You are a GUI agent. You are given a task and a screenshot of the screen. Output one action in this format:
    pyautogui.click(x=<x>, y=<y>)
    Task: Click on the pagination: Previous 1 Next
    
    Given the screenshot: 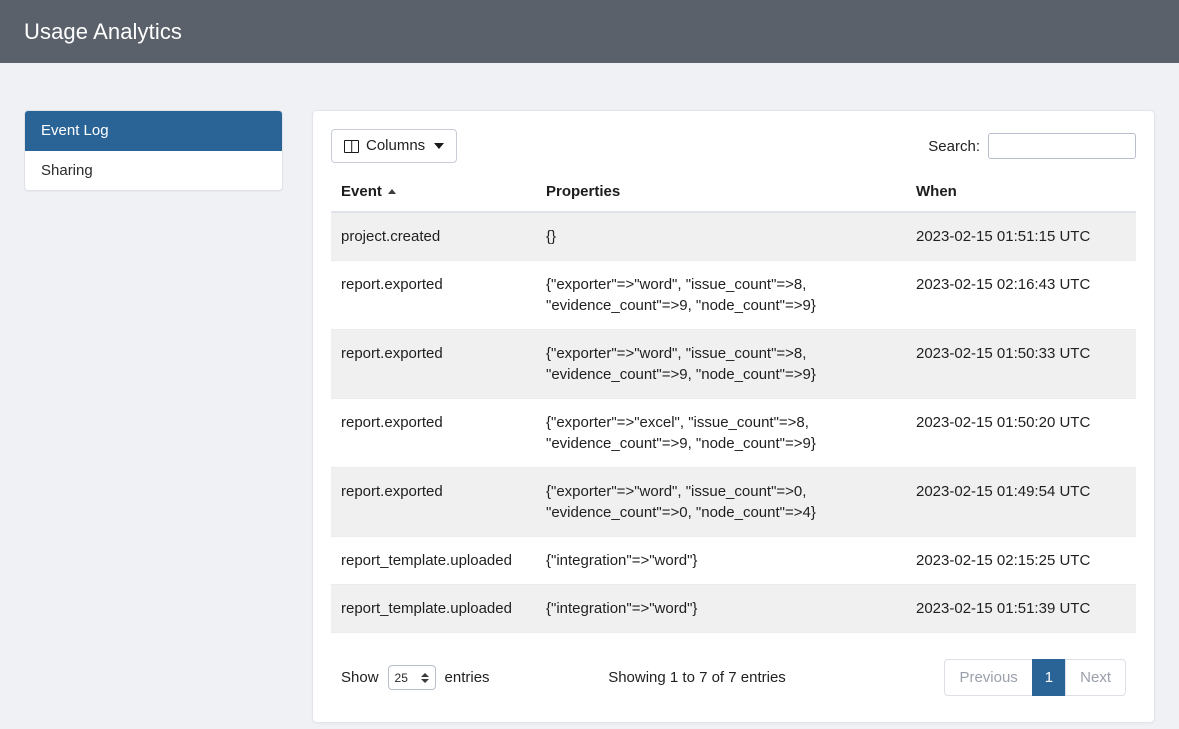 What is the action you would take?
    pyautogui.click(x=1035, y=677)
    